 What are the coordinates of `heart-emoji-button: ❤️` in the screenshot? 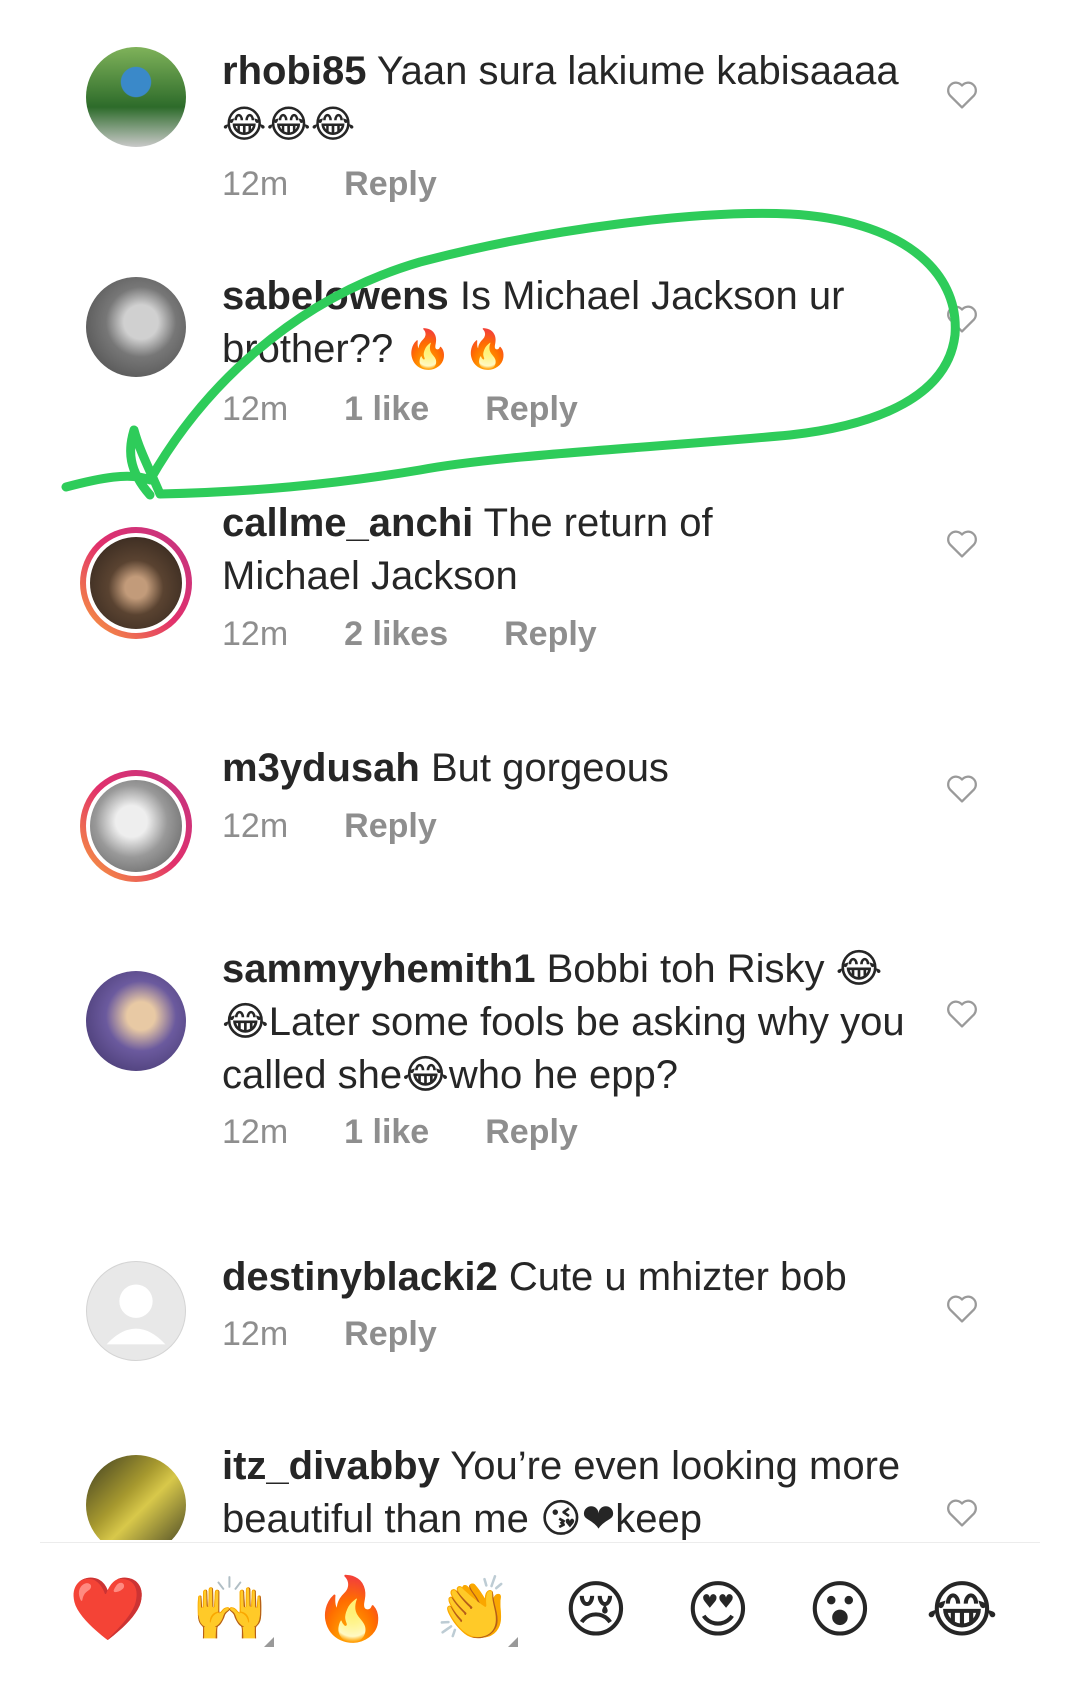 It's located at (108, 1609).